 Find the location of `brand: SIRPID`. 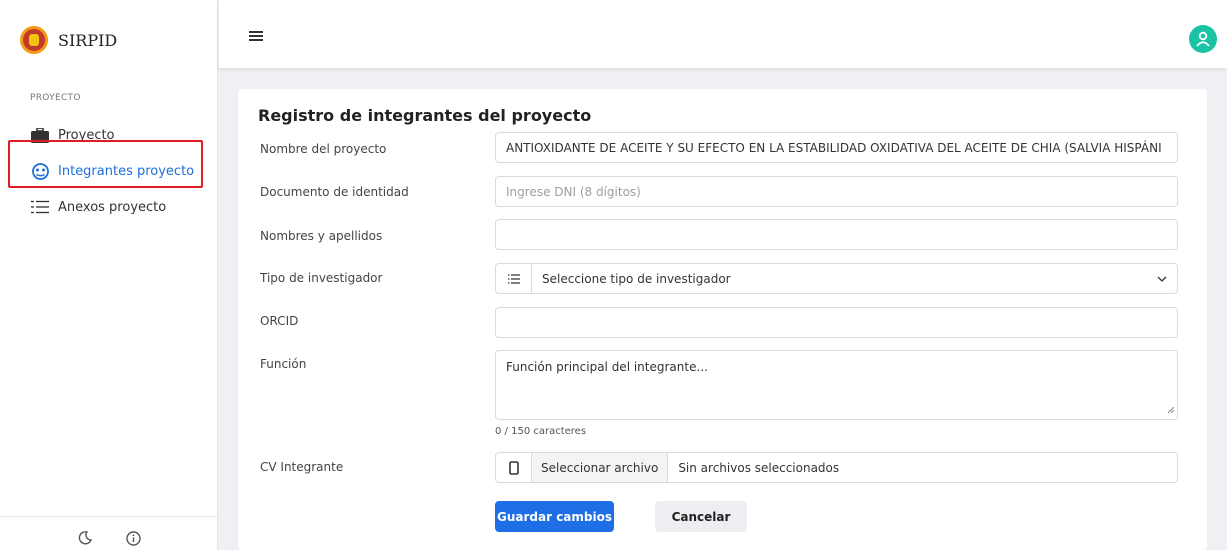

brand: SIRPID is located at coordinates (108, 40).